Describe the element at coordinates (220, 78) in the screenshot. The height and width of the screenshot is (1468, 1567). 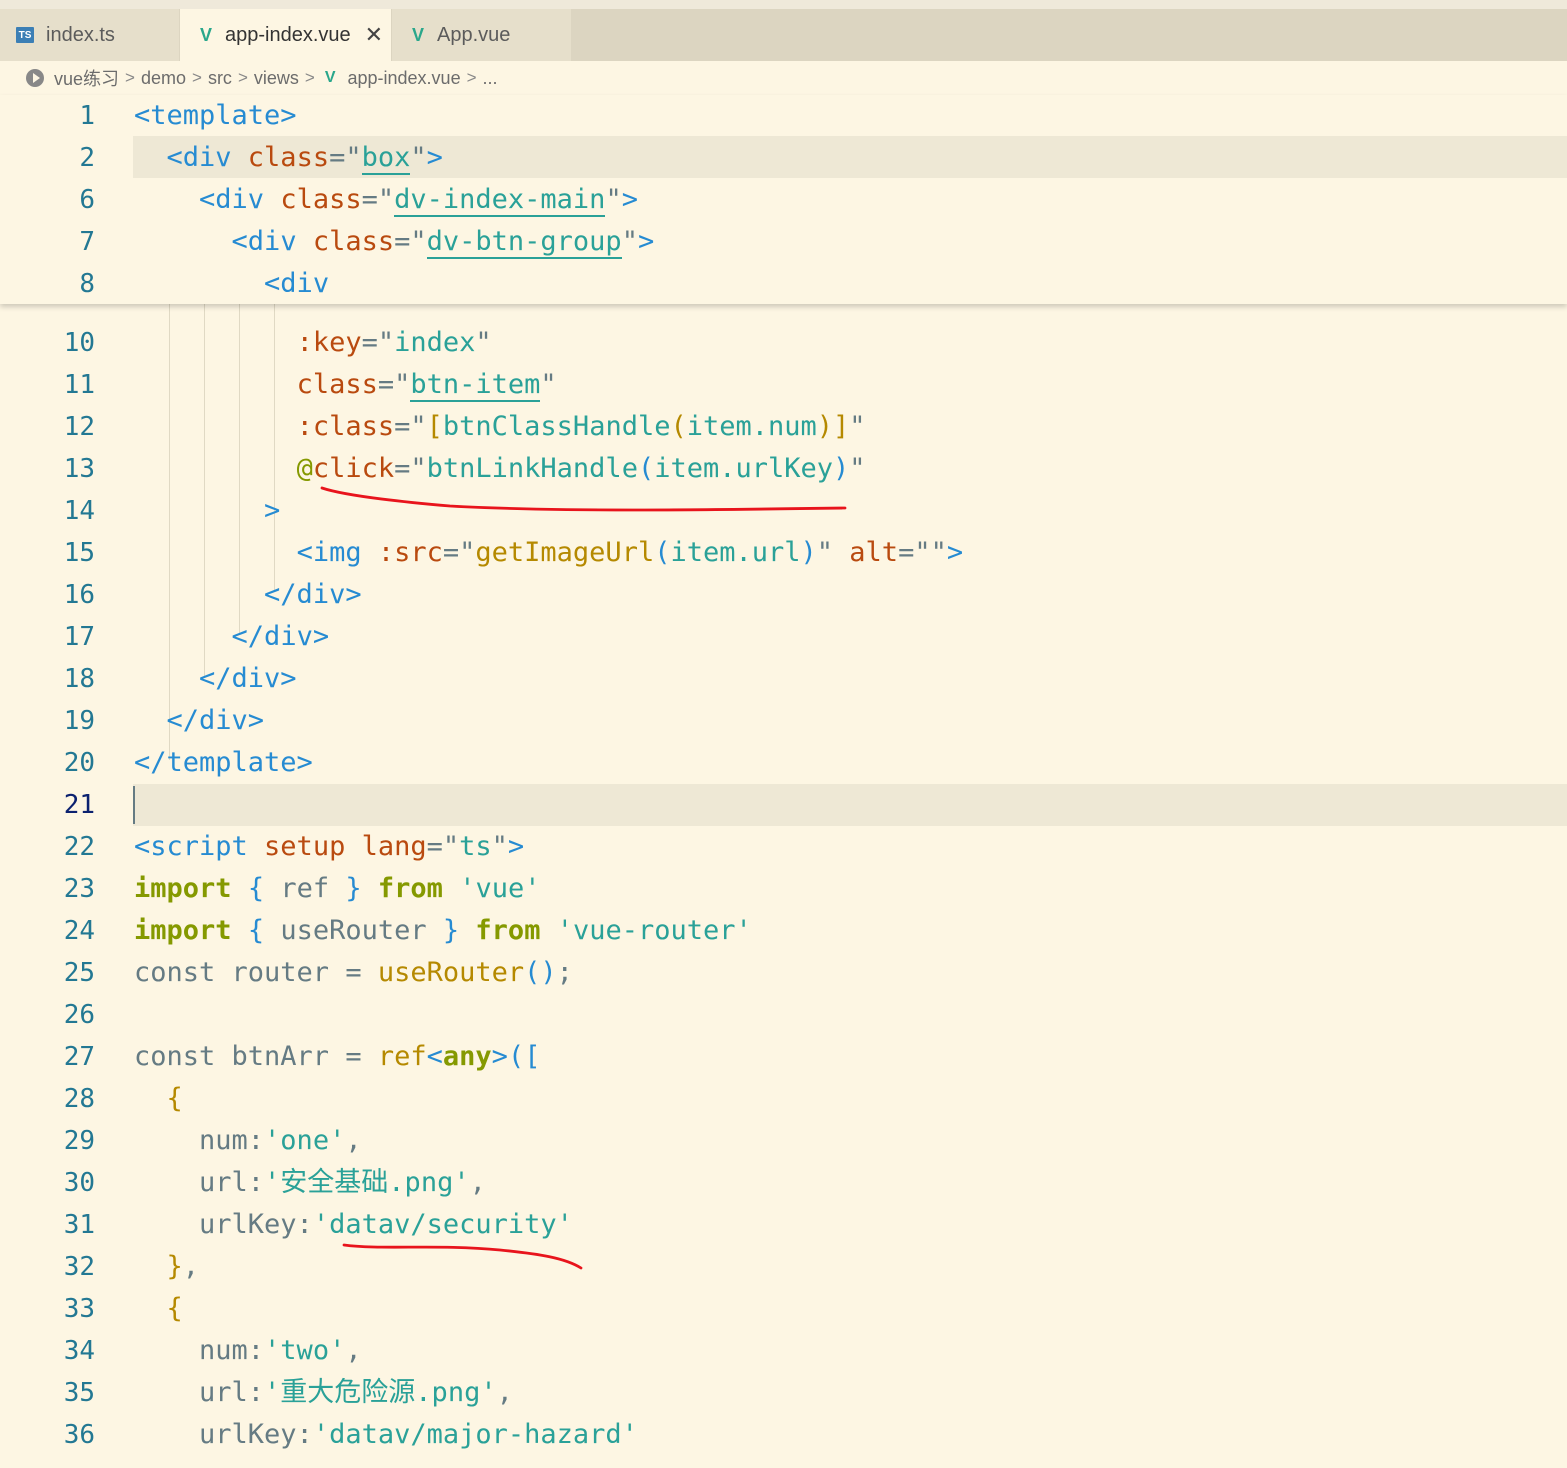
I see `breadcrumb-item: src` at that location.